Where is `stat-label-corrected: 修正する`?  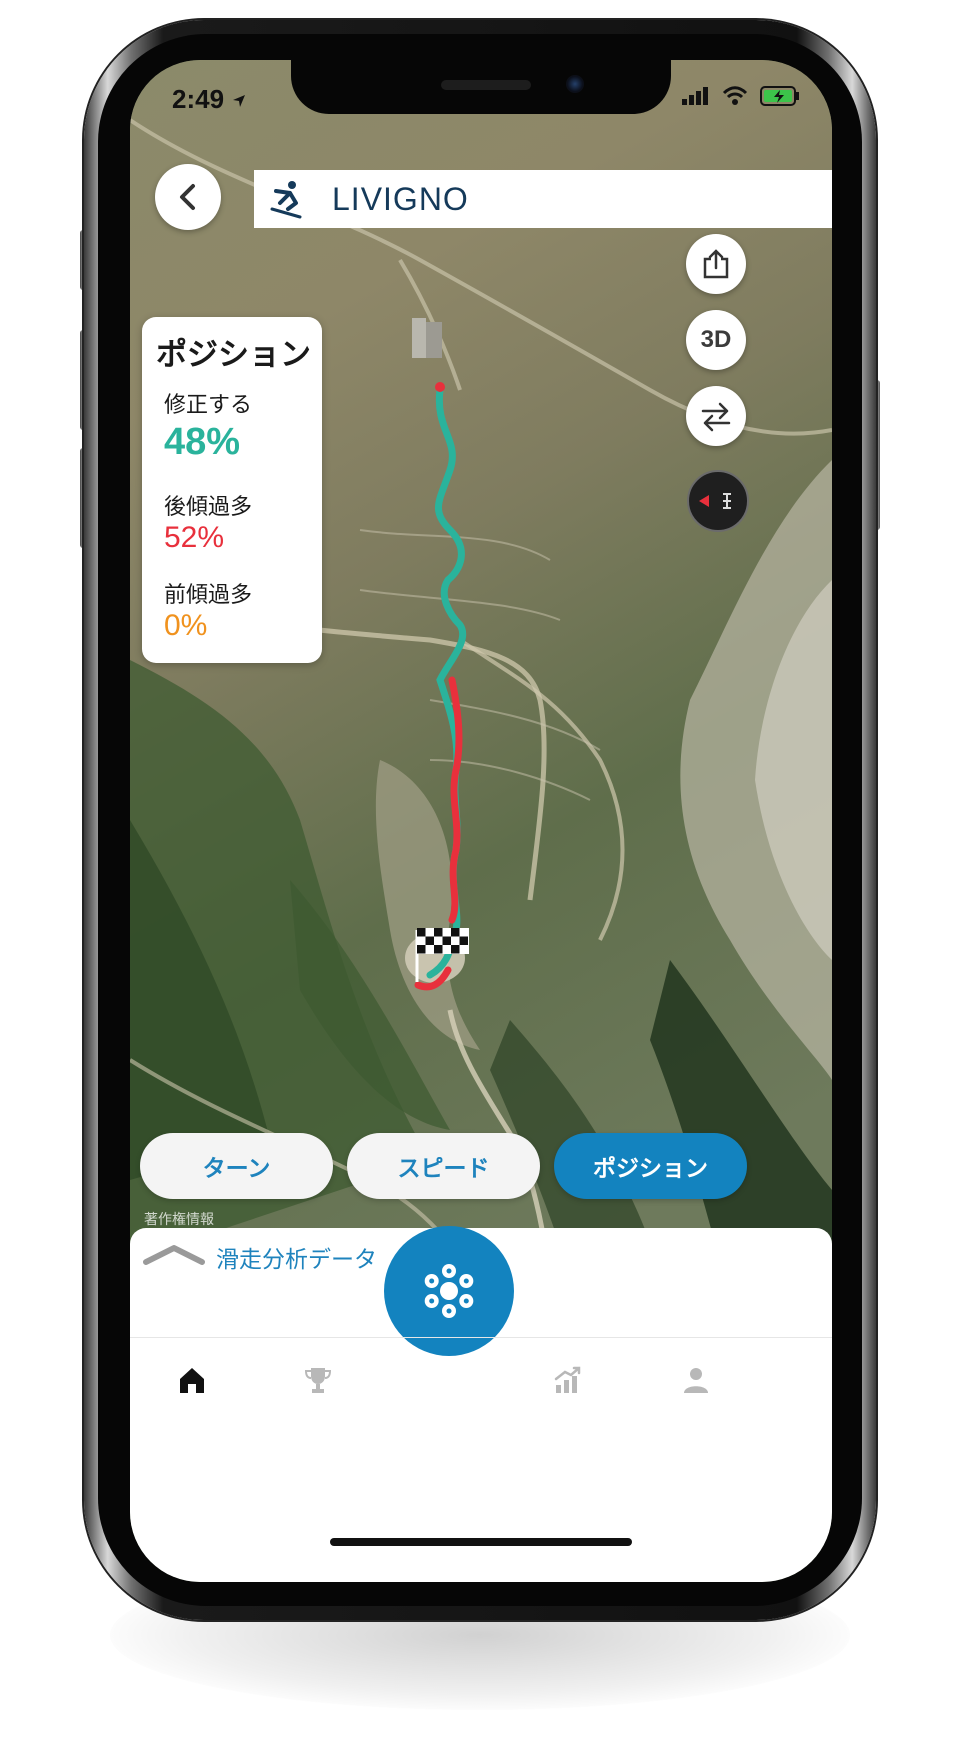
stat-label-corrected: 修正する is located at coordinates (208, 405).